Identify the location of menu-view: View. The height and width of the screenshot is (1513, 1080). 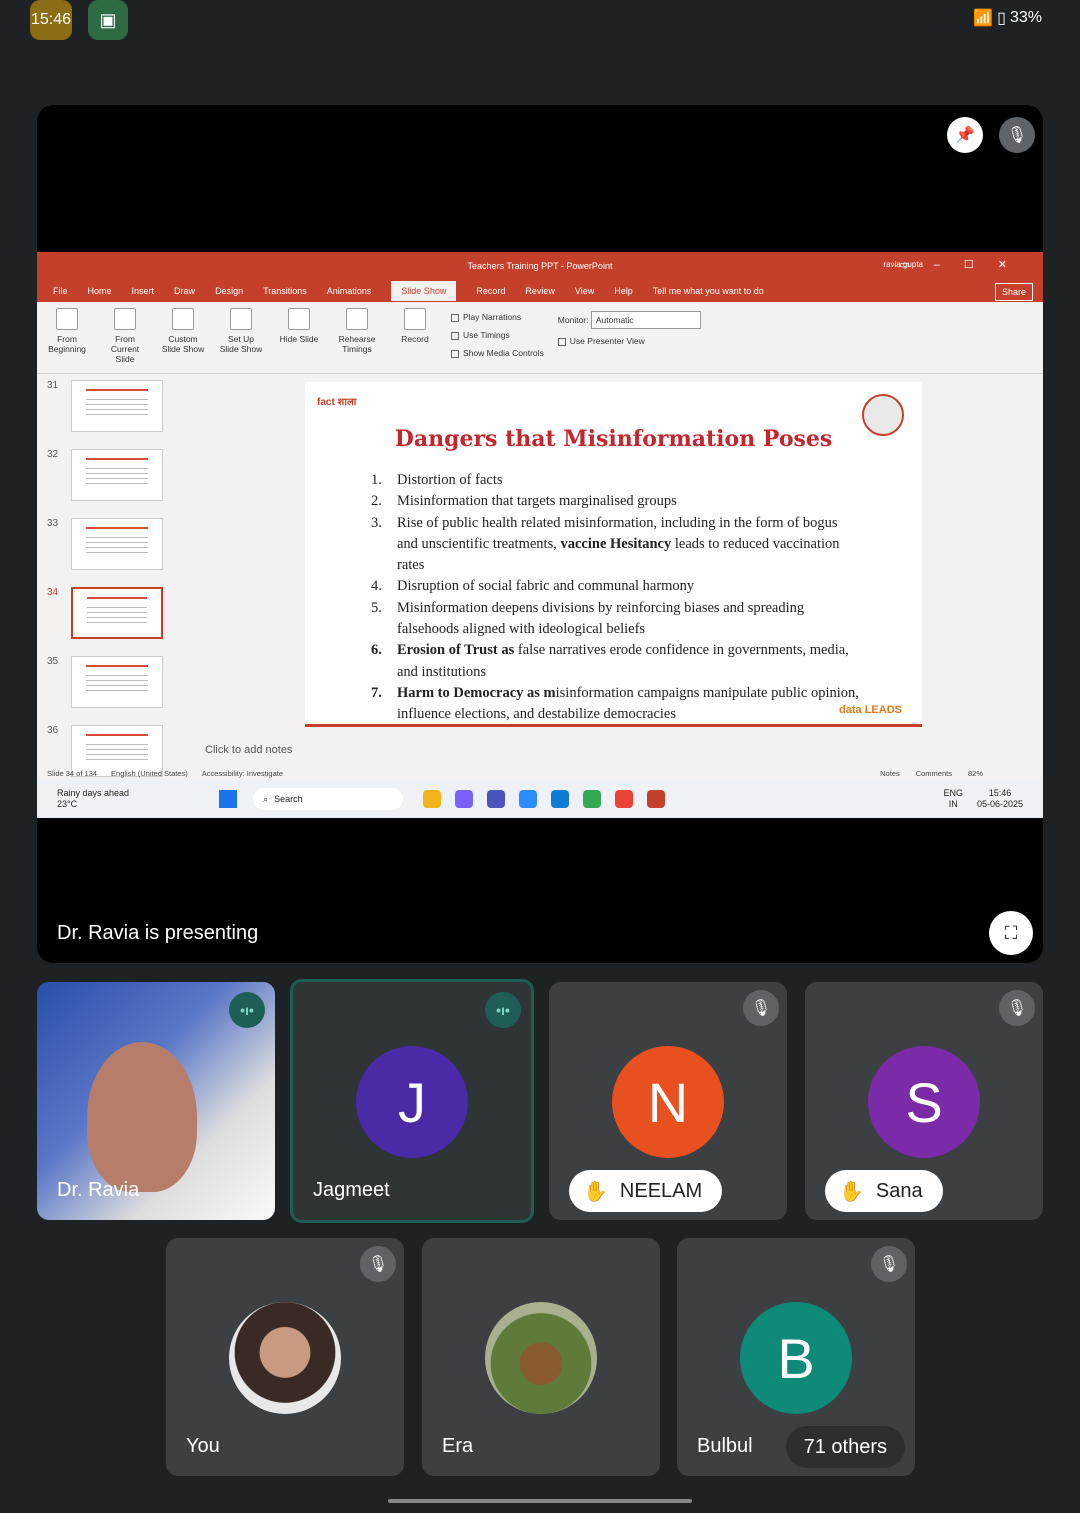
(584, 291).